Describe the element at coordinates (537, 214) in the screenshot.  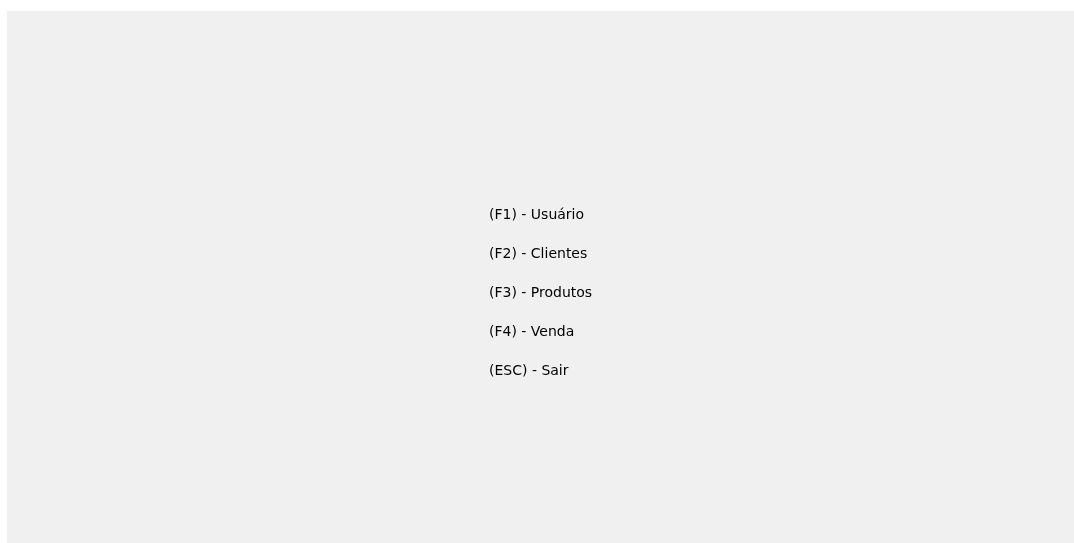
I see `menu-option: (F1) - Usuário` at that location.